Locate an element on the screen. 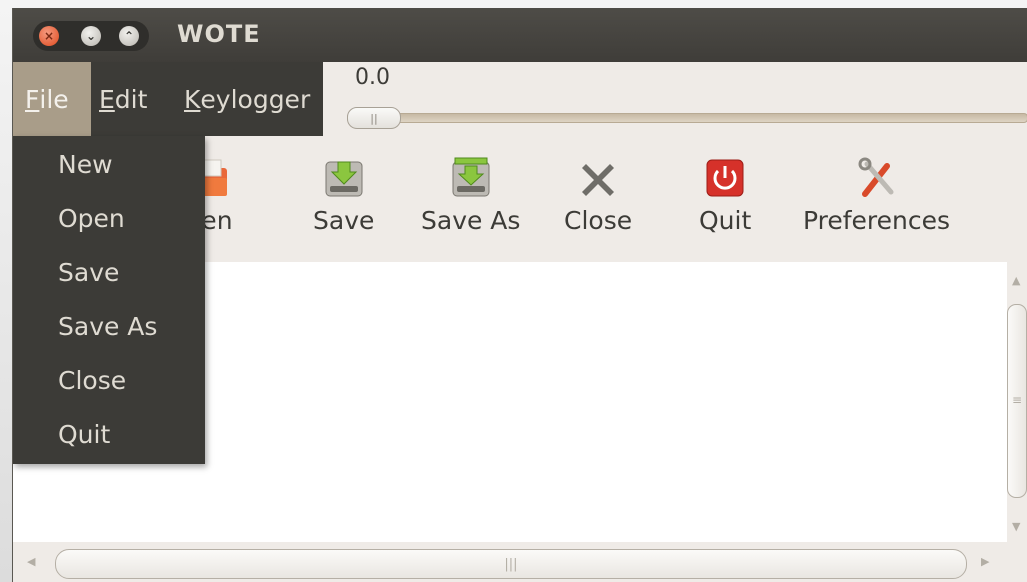 This screenshot has height=582, width=1027. scroll-up-arrow-icon: ▲ is located at coordinates (1016, 280).